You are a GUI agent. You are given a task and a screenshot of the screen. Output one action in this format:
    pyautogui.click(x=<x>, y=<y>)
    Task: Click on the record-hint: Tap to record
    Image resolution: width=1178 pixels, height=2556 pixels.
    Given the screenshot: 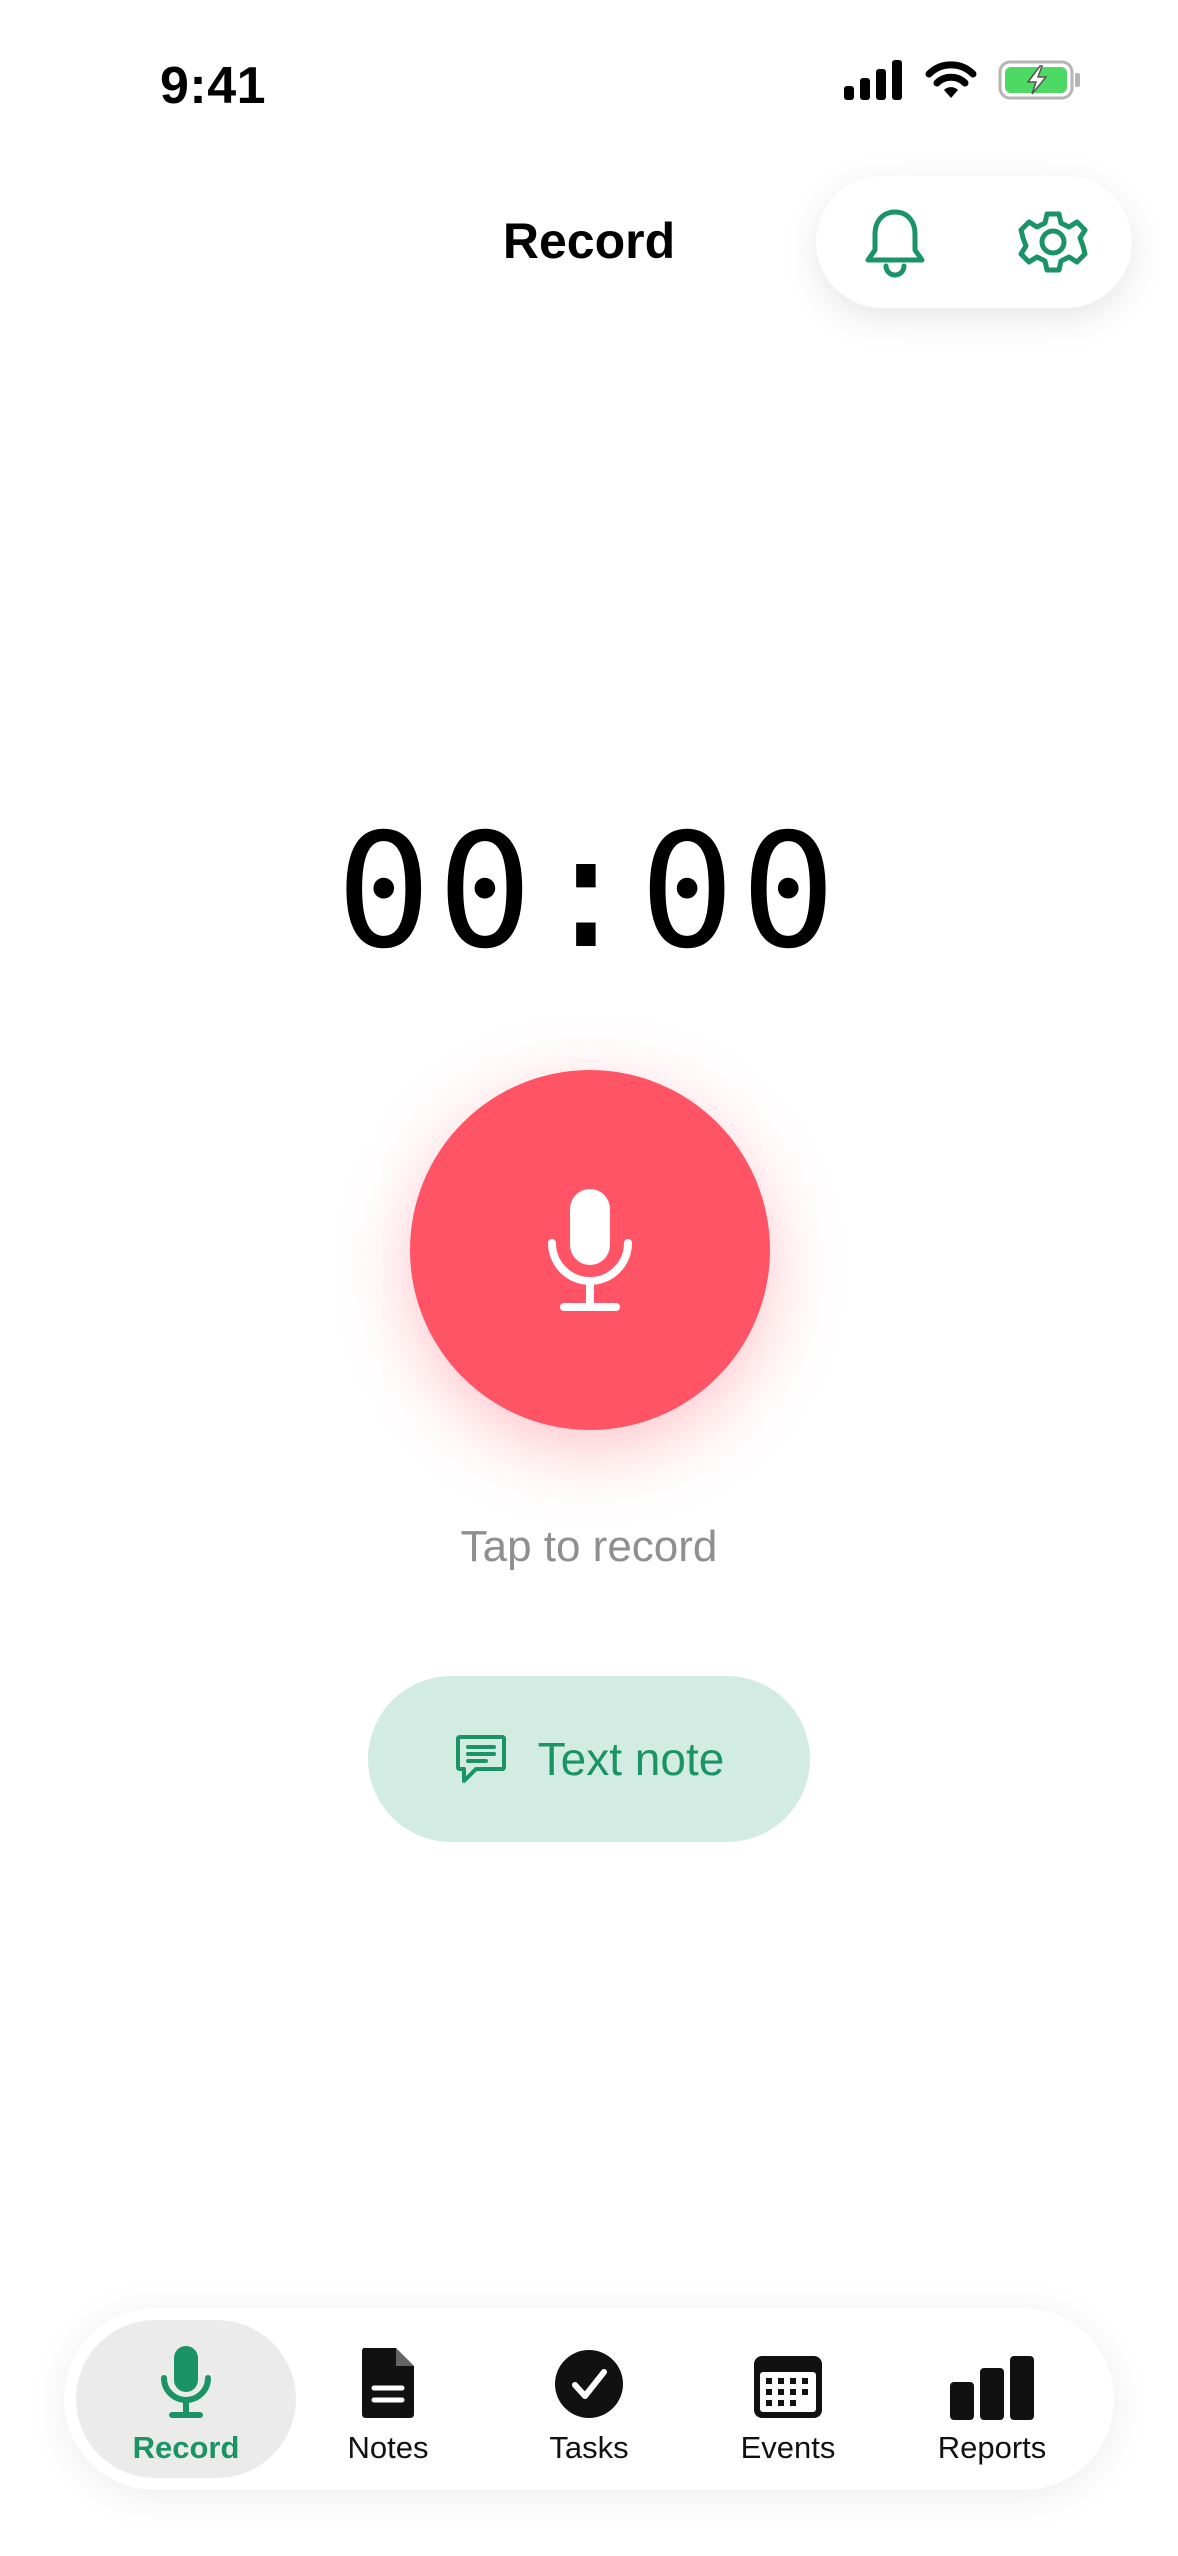 What is the action you would take?
    pyautogui.click(x=589, y=1546)
    